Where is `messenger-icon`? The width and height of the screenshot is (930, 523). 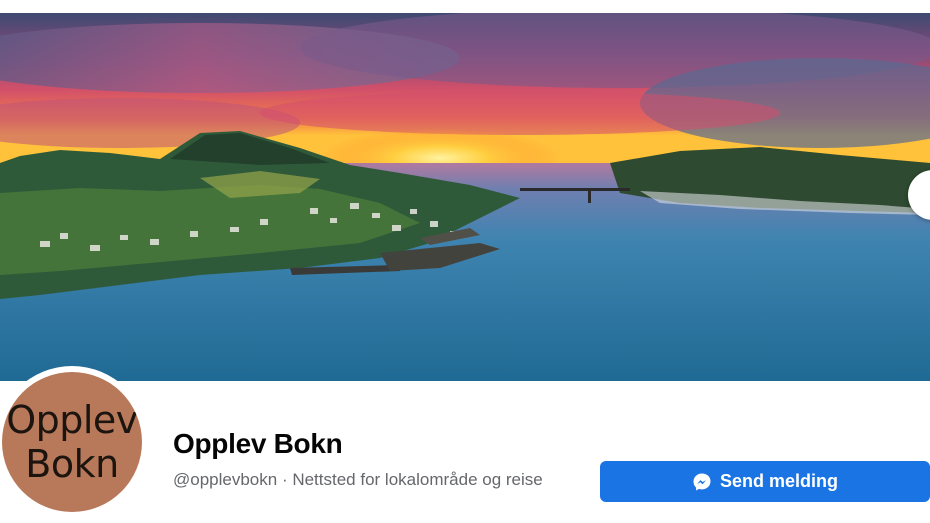
messenger-icon is located at coordinates (702, 482).